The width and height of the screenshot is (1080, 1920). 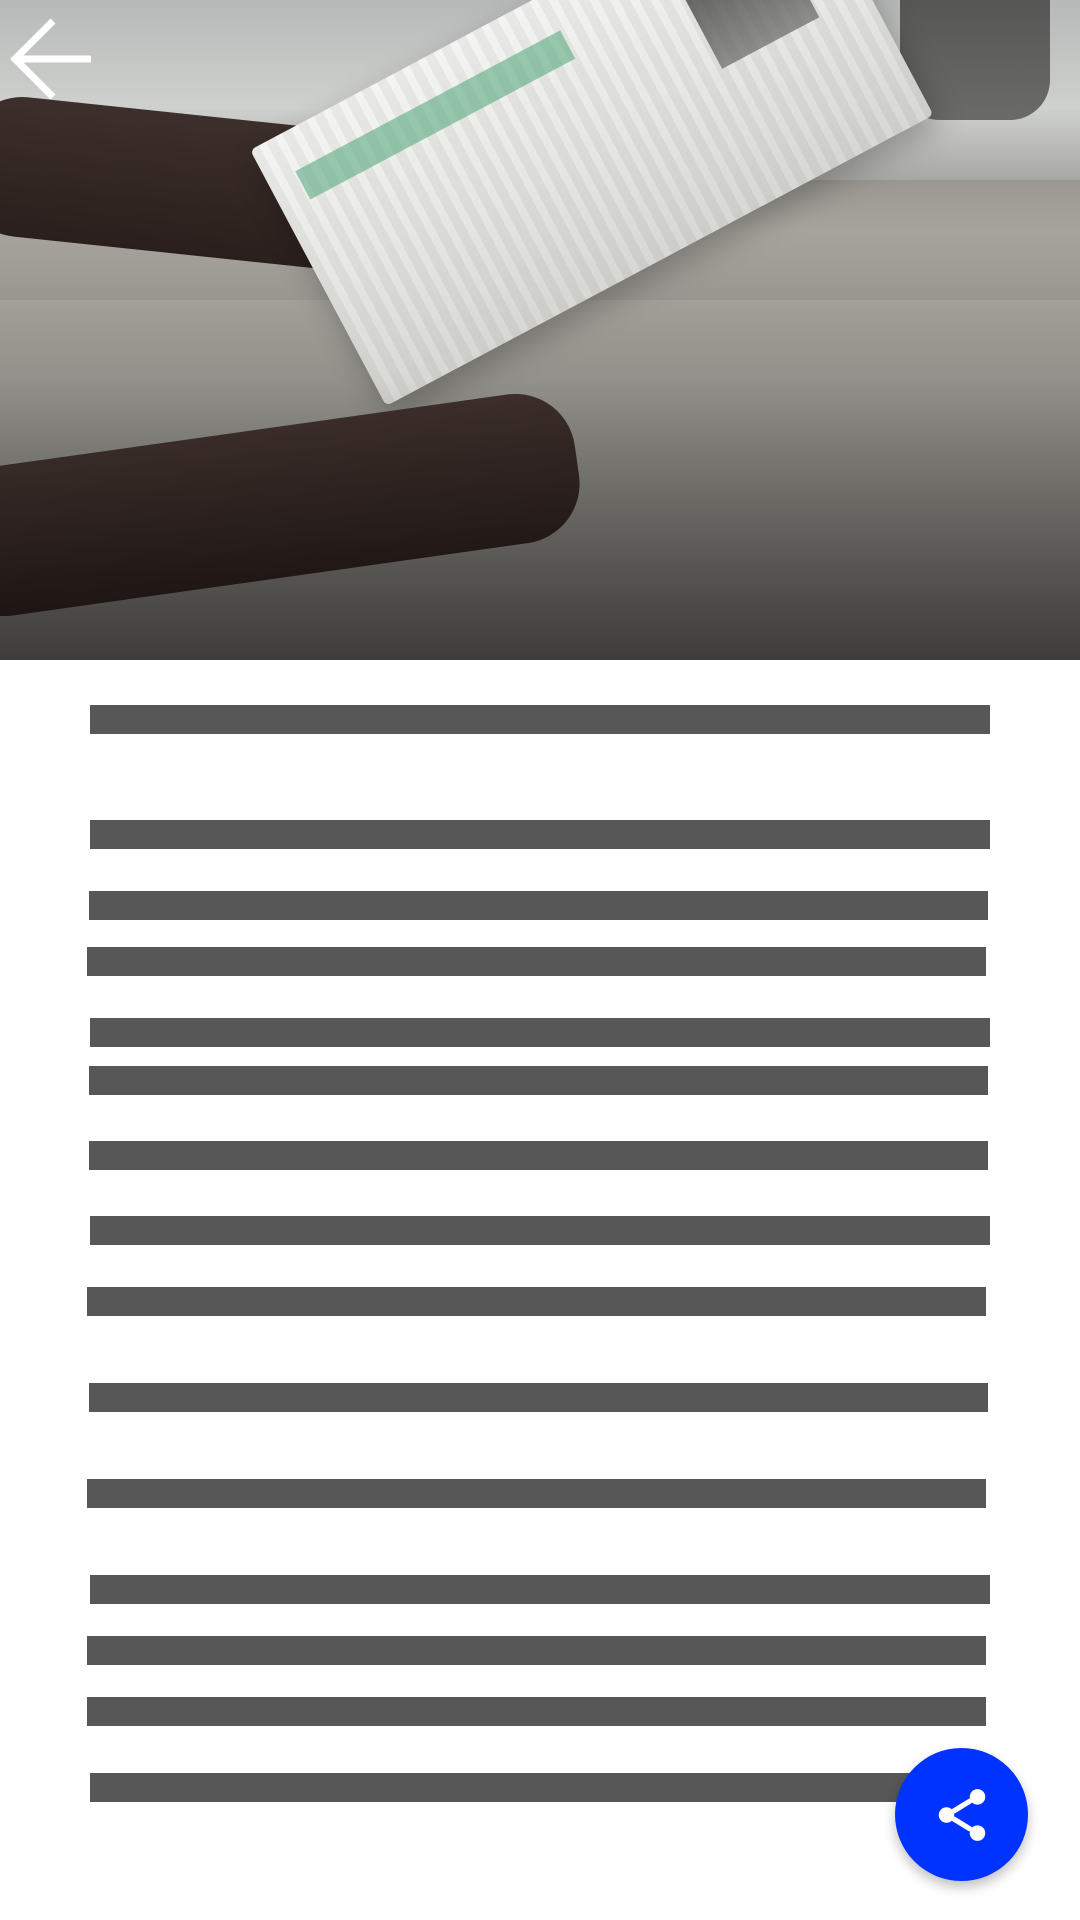 I want to click on back-button, so click(x=48, y=58).